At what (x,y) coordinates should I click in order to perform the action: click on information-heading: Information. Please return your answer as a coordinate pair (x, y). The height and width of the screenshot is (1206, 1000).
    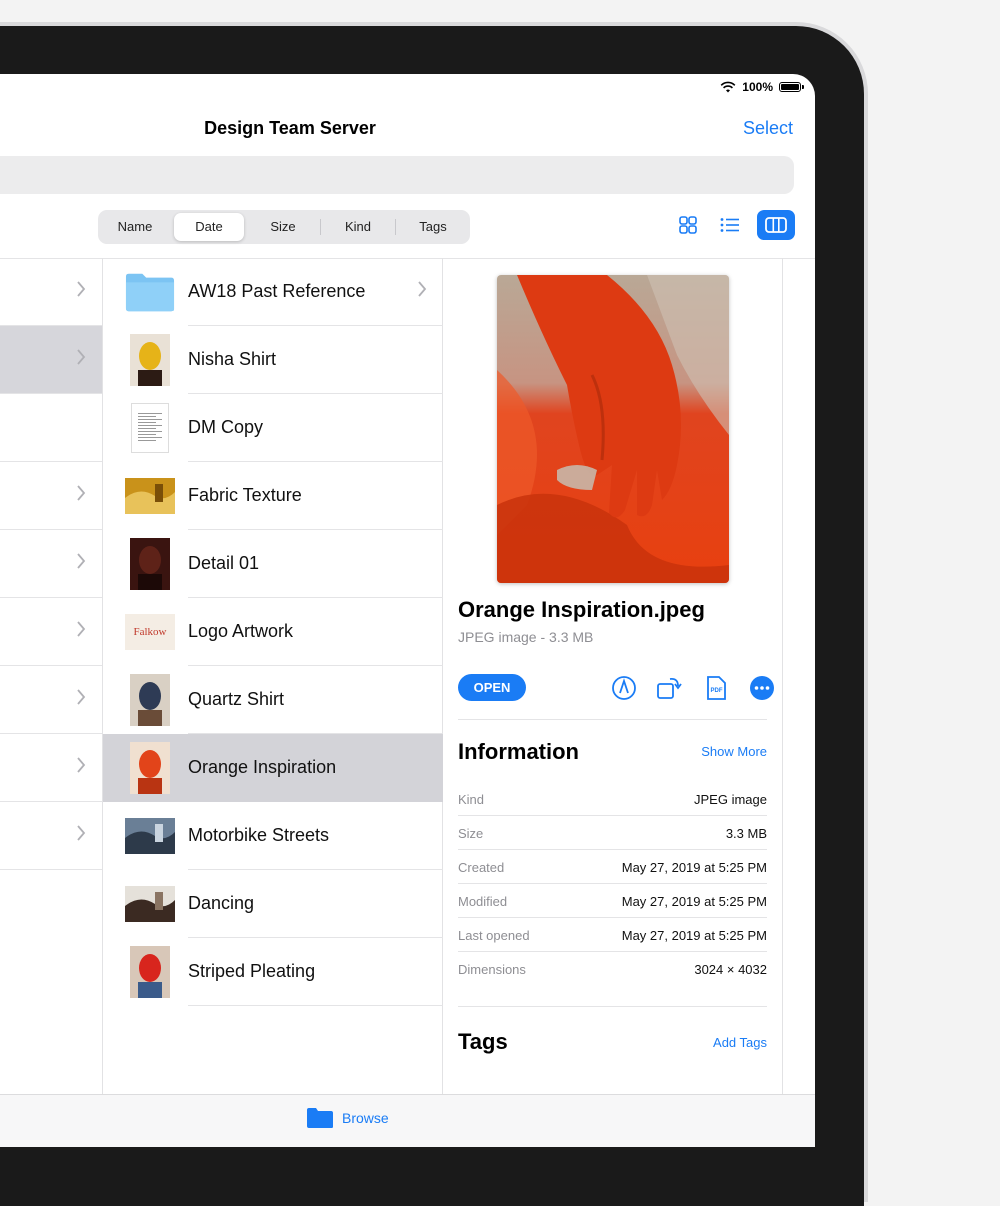
    Looking at the image, I should click on (518, 751).